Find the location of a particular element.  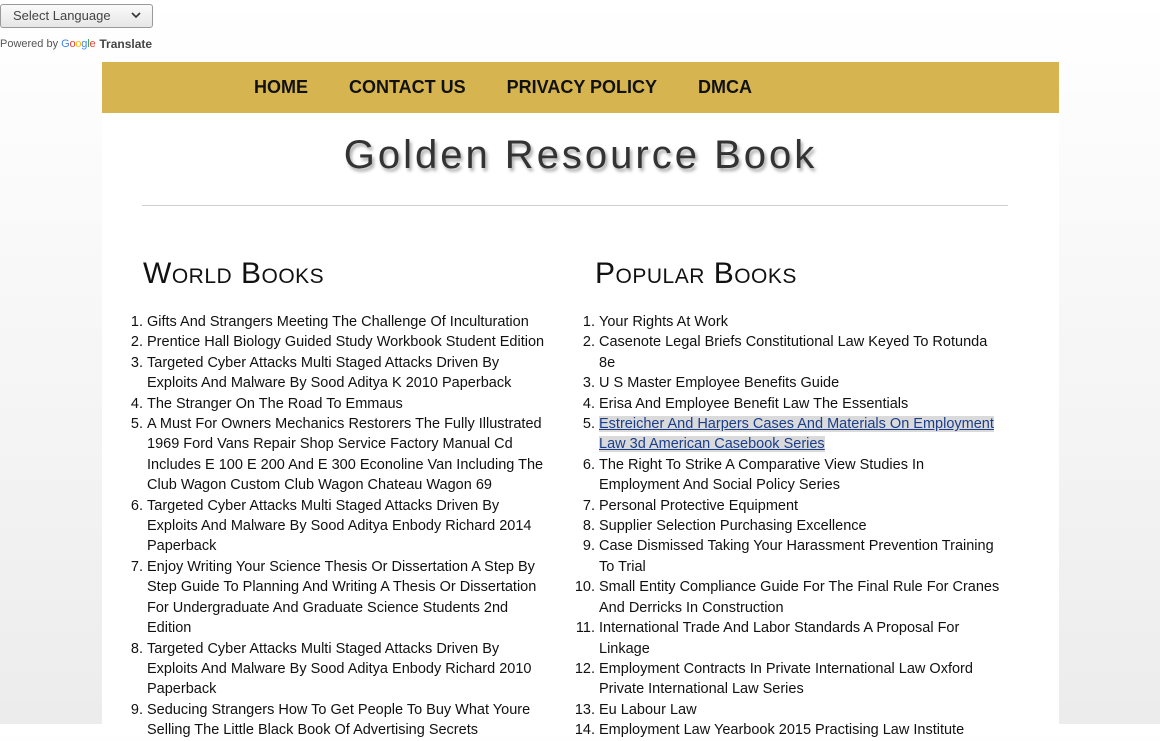

popular-book-link: Your Rights At Work is located at coordinates (663, 322).